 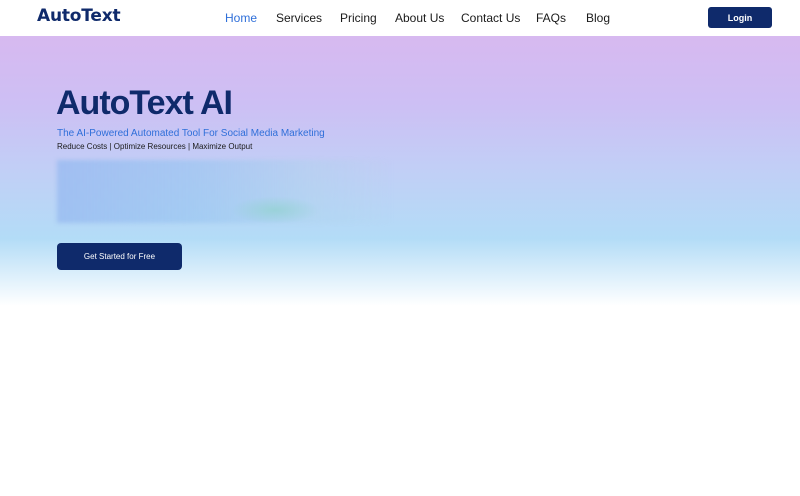 I want to click on hero-title: AutoText AI, so click(x=144, y=103).